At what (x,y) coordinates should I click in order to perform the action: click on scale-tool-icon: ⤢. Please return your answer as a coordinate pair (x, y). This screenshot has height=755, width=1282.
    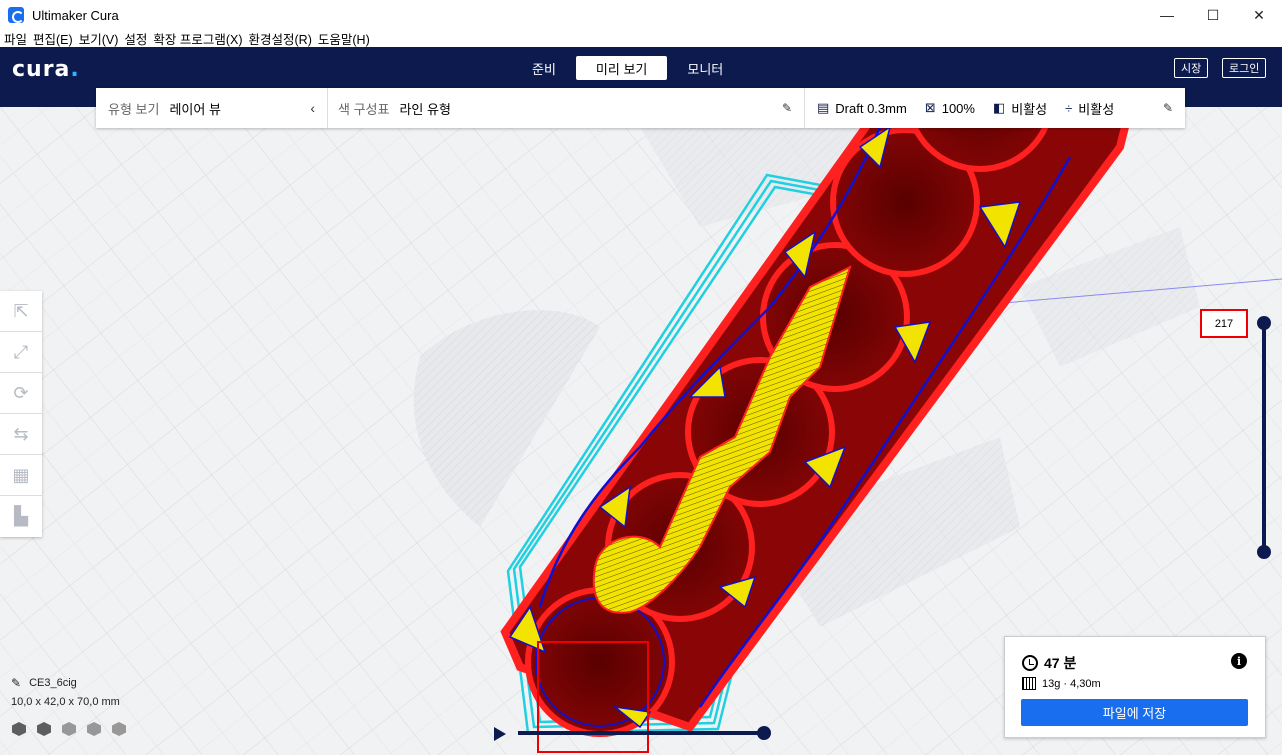
    Looking at the image, I should click on (21, 352).